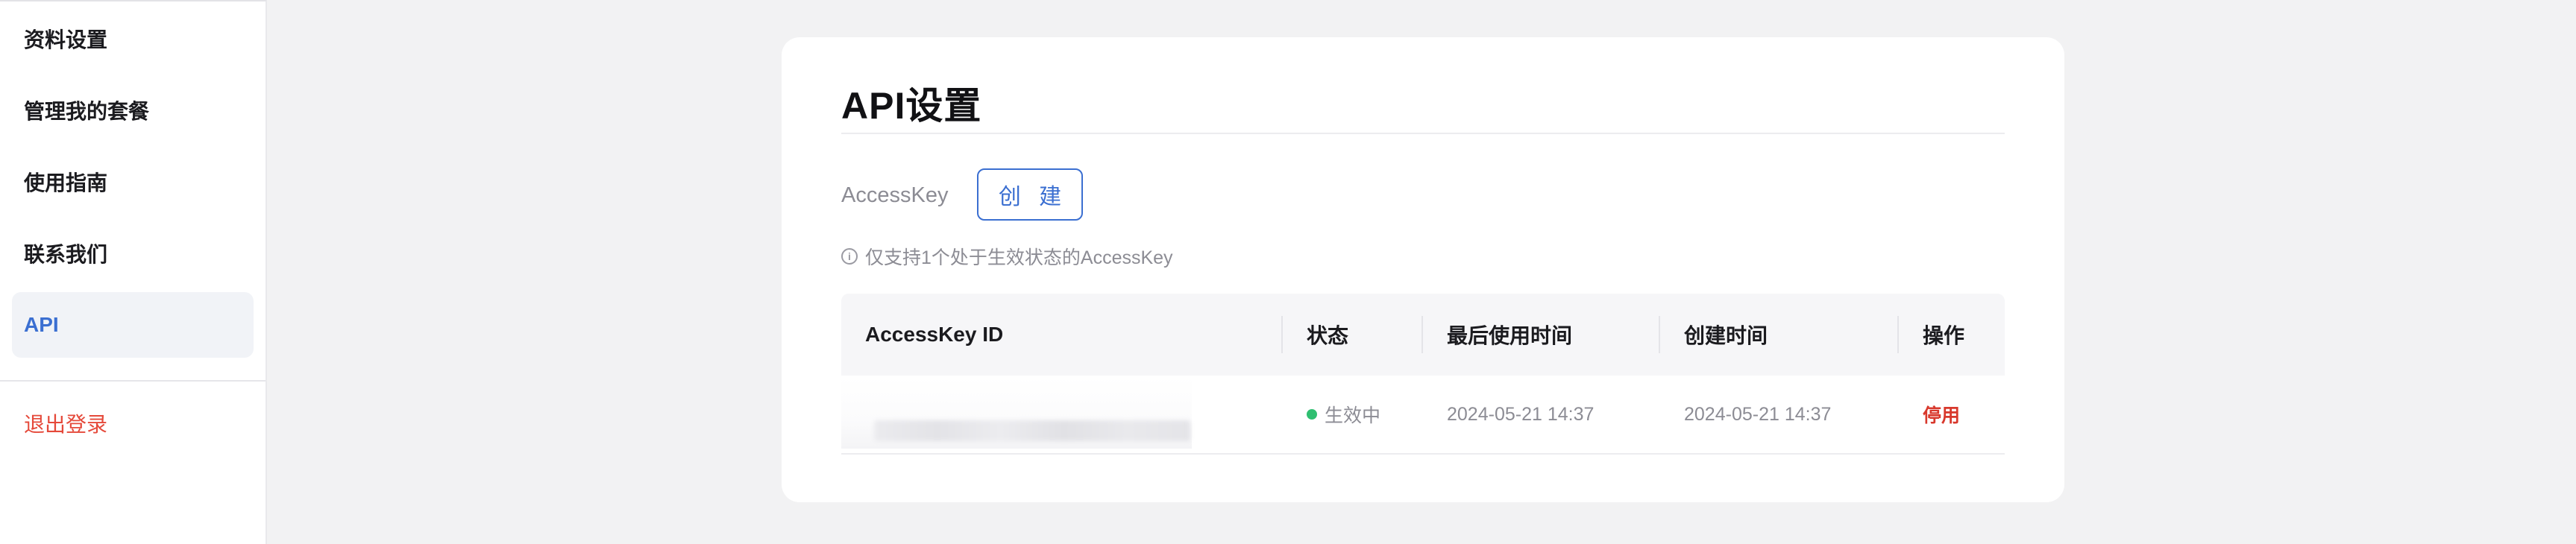 This screenshot has width=2576, height=544. Describe the element at coordinates (912, 106) in the screenshot. I see `page-title: API设置` at that location.